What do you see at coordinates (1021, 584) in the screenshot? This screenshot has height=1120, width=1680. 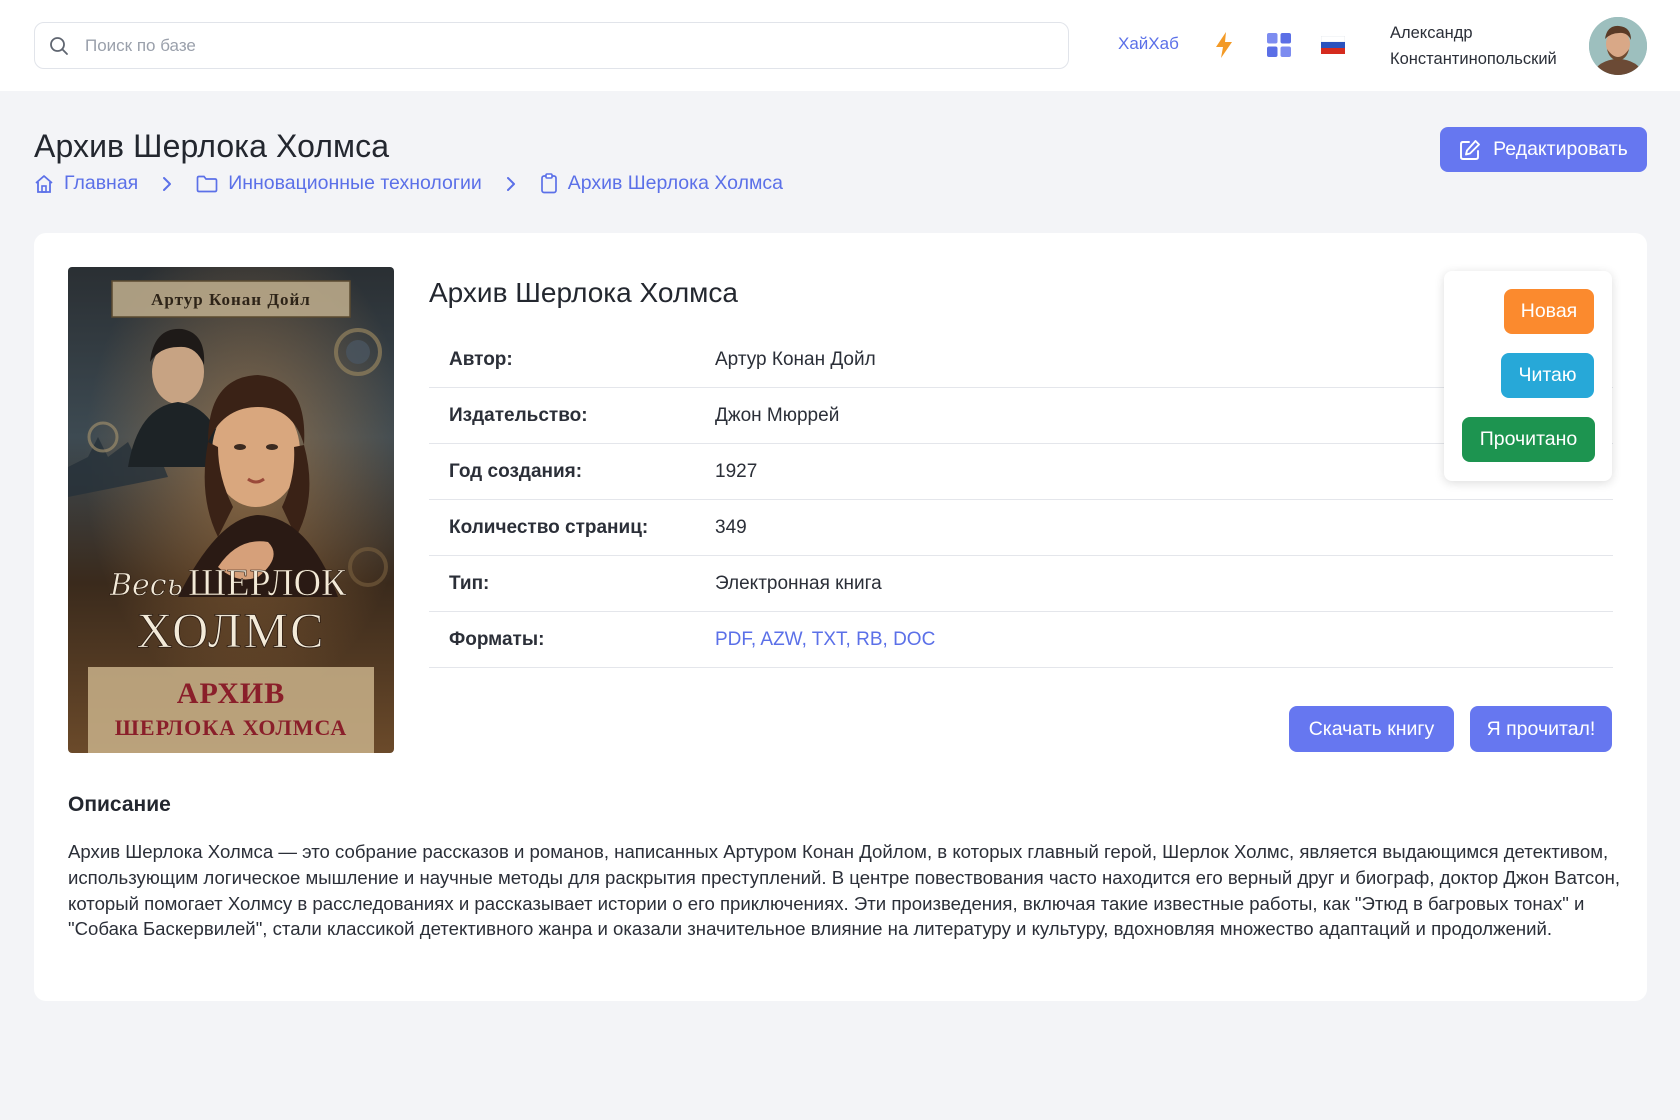 I see `property-row-type: Тип: Электронная книга` at bounding box center [1021, 584].